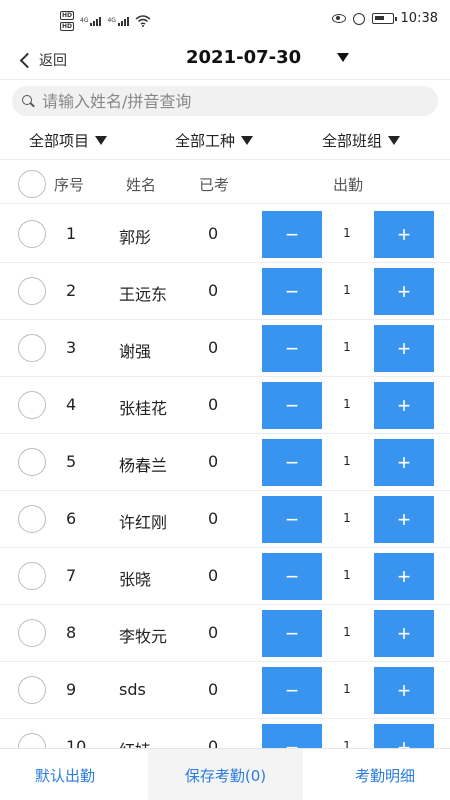 The height and width of the screenshot is (800, 450). Describe the element at coordinates (71, 575) in the screenshot. I see `row-index: 7` at that location.